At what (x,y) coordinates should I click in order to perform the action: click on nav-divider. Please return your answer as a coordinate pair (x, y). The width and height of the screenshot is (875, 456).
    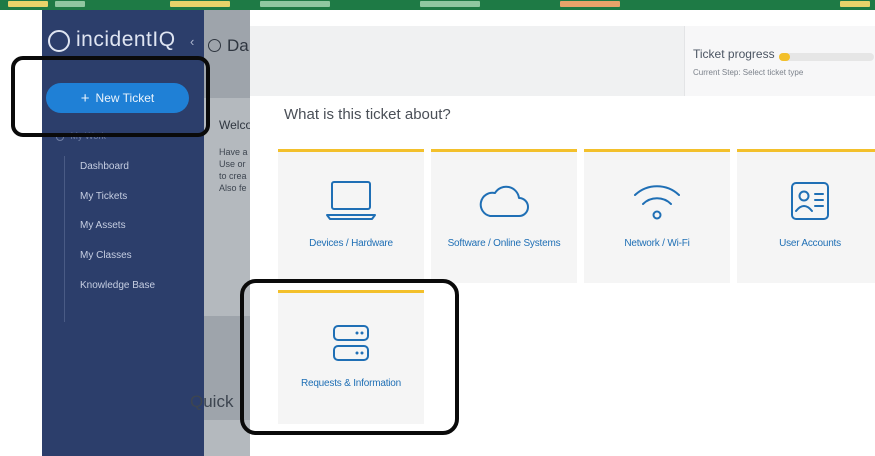
    Looking at the image, I should click on (64, 239).